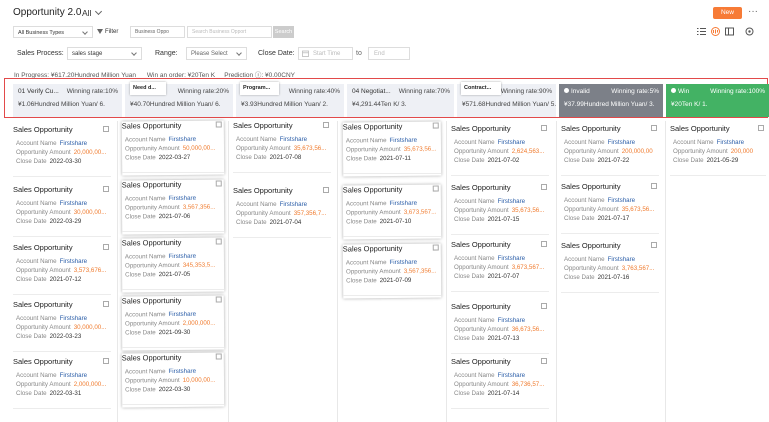  Describe the element at coordinates (111, 32) in the screenshot. I see `filter-button: Filter` at that location.